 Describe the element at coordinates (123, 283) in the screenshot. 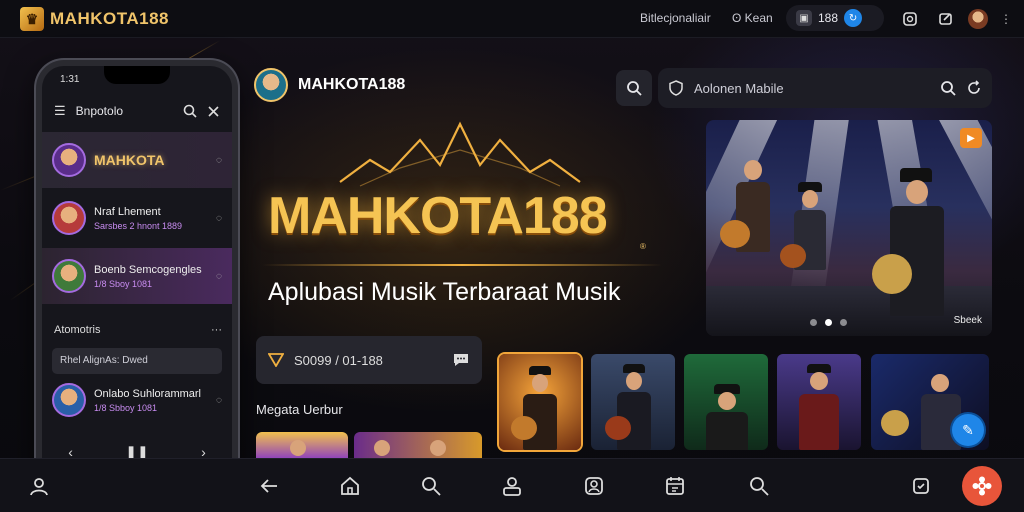

I see `list-item-sub: 1/8 Sboy 1081` at that location.